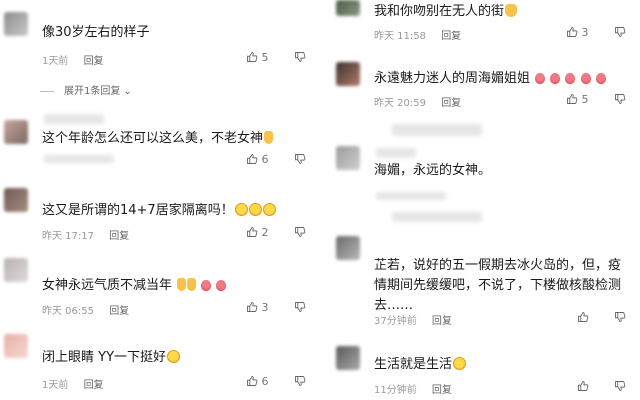 The height and width of the screenshot is (400, 640). I want to click on comment-text-body: 永遠魅力迷人的周海媚姐姐, so click(452, 78).